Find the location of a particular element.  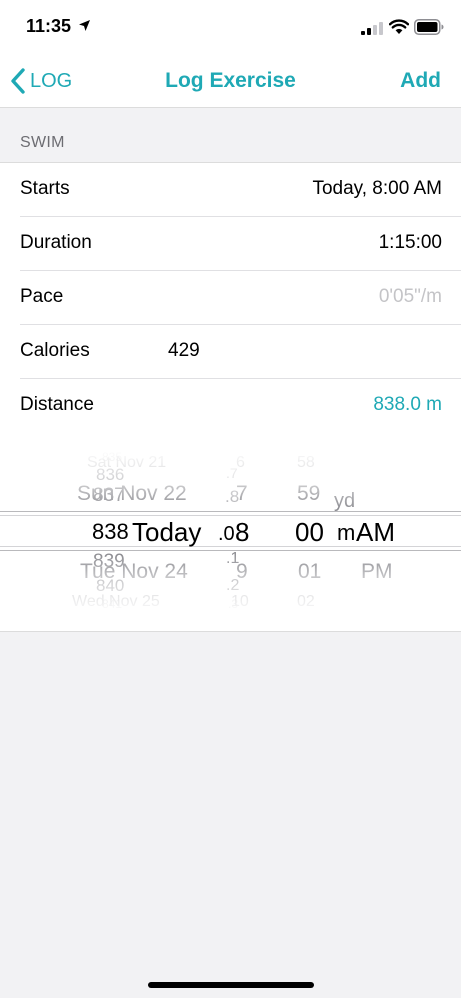

distance-unit-selected: m is located at coordinates (346, 533).